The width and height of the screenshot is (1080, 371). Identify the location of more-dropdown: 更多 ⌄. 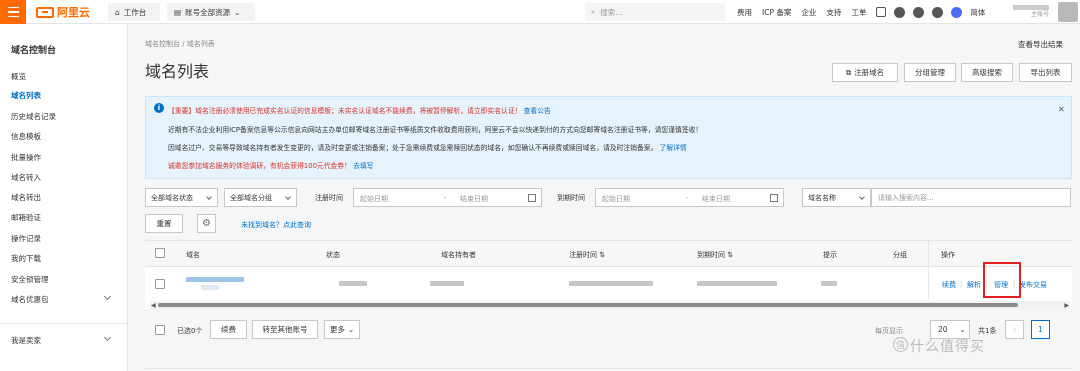
(342, 329).